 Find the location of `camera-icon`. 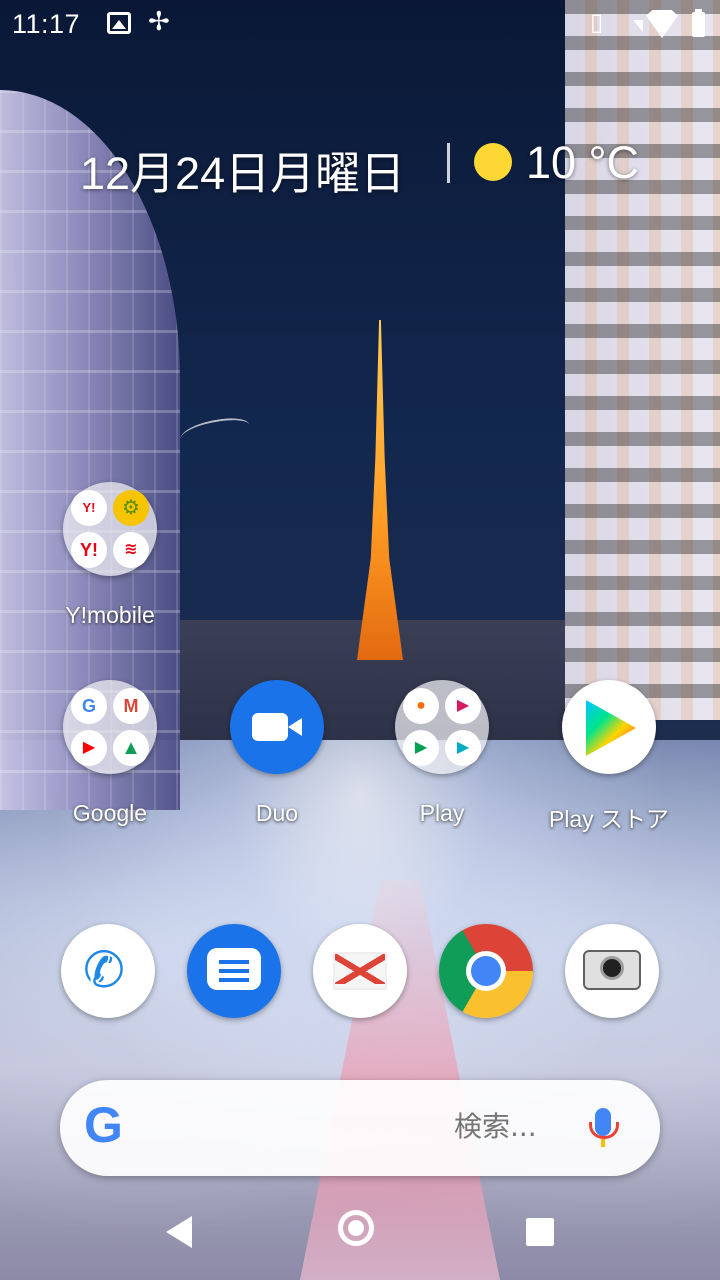

camera-icon is located at coordinates (612, 971).